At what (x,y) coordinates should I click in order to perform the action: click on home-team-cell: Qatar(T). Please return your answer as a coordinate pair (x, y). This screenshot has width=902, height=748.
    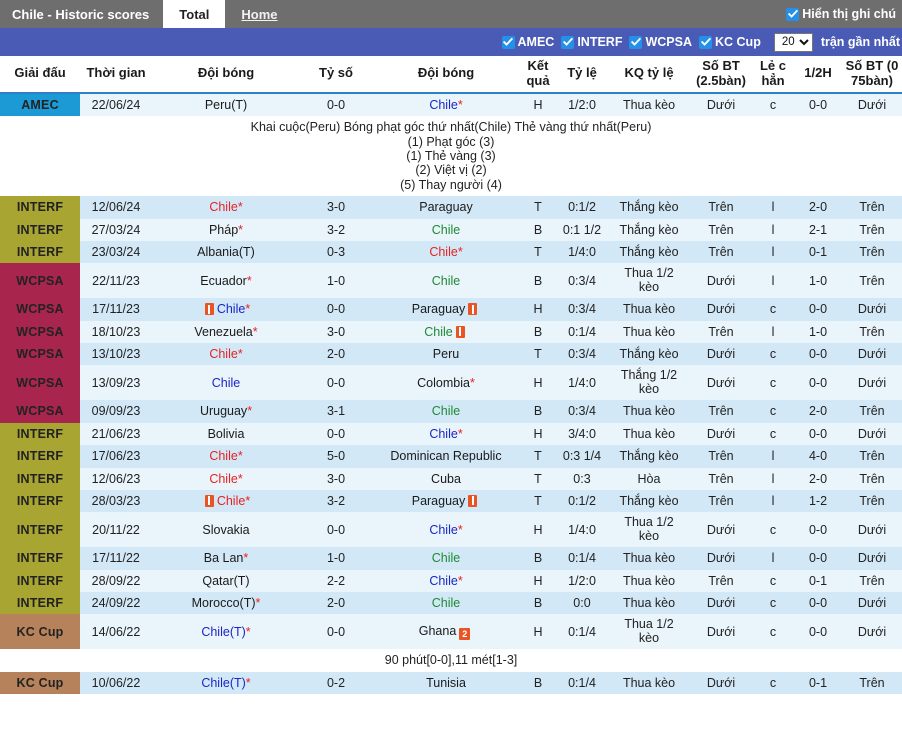
    Looking at the image, I should click on (226, 580).